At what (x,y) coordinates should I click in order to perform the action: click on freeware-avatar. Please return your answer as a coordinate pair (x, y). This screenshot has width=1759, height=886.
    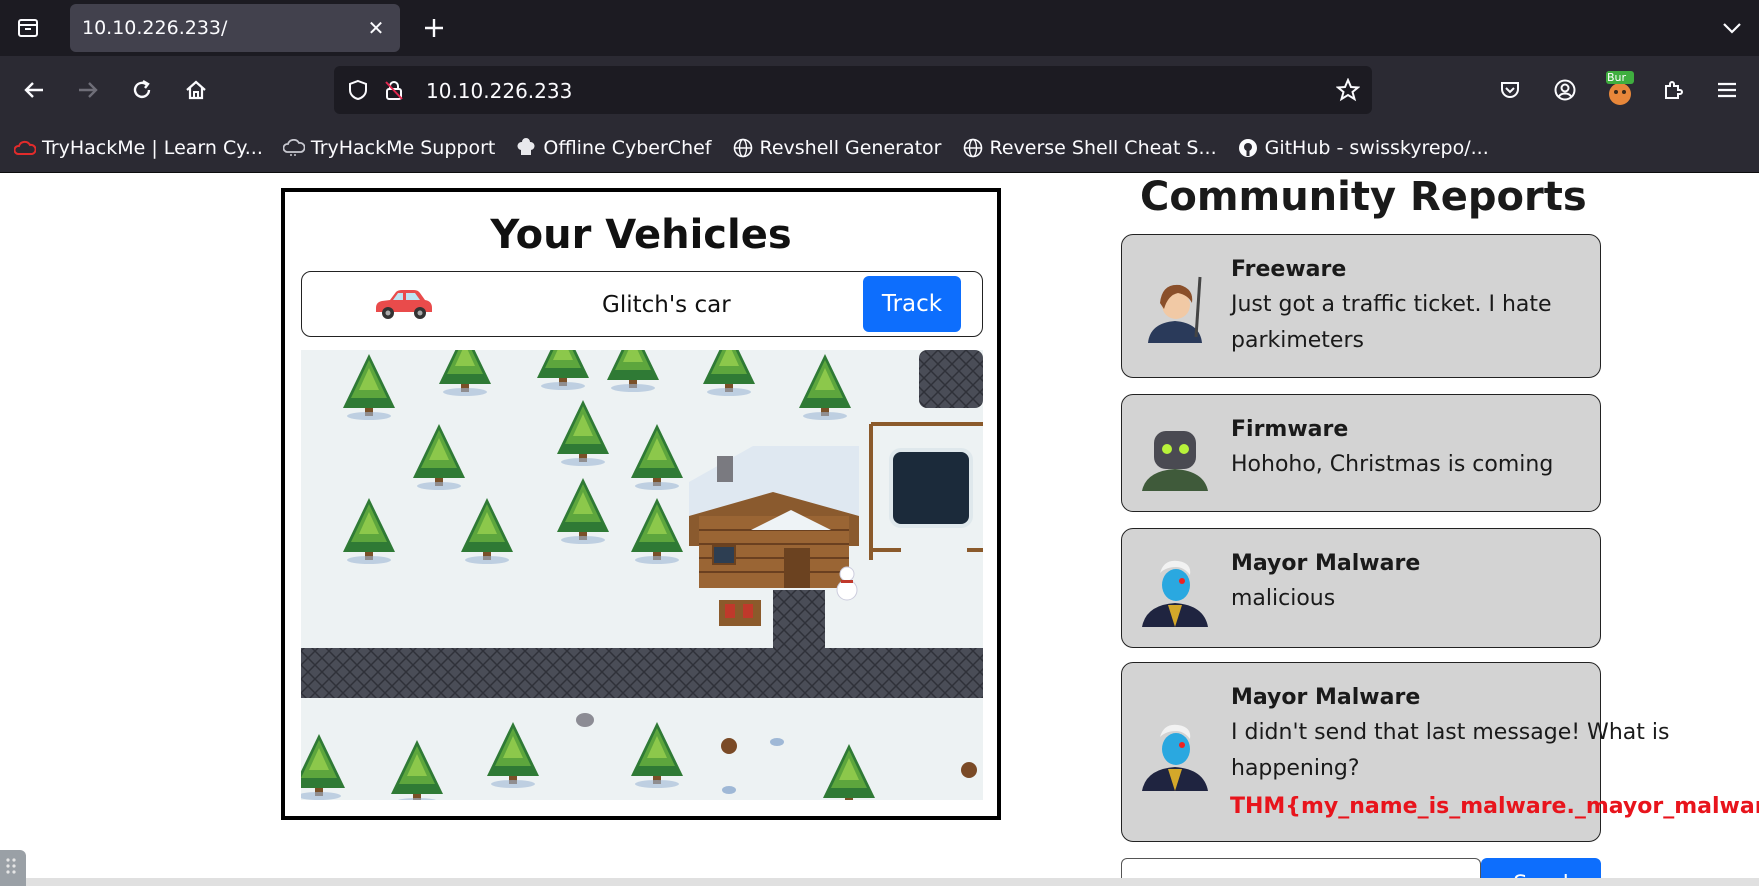
    Looking at the image, I should click on (1175, 306).